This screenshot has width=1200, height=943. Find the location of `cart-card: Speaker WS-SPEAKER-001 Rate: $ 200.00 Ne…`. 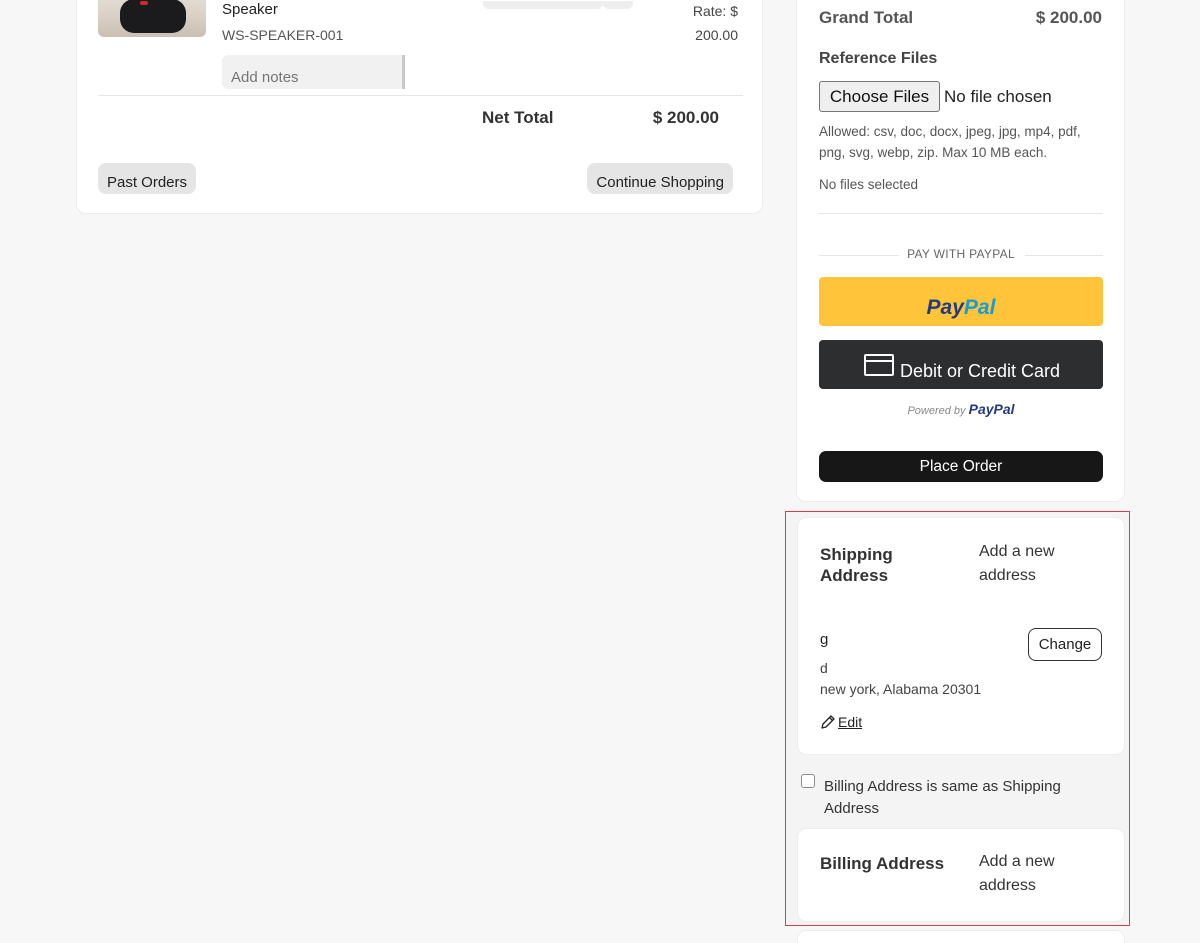

cart-card: Speaker WS-SPEAKER-001 Rate: $ 200.00 Ne… is located at coordinates (419, 107).